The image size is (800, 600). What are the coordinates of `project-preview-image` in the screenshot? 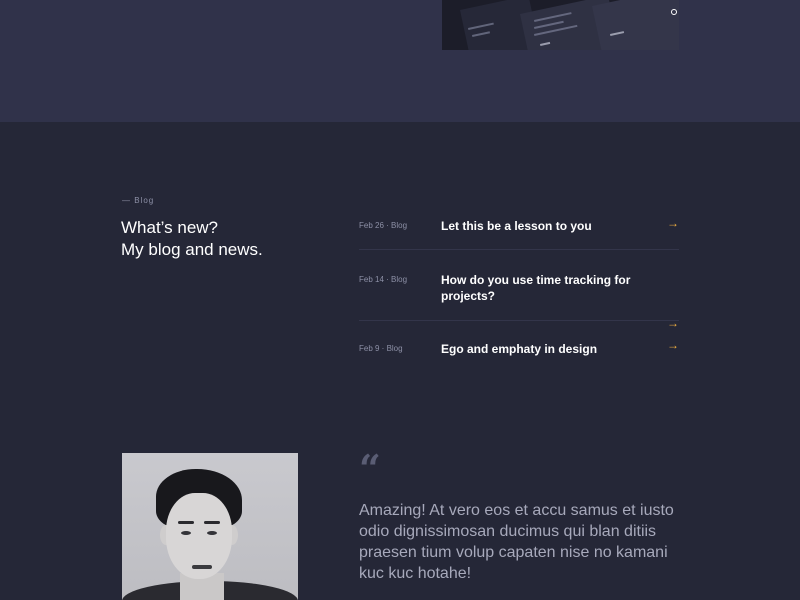 It's located at (560, 25).